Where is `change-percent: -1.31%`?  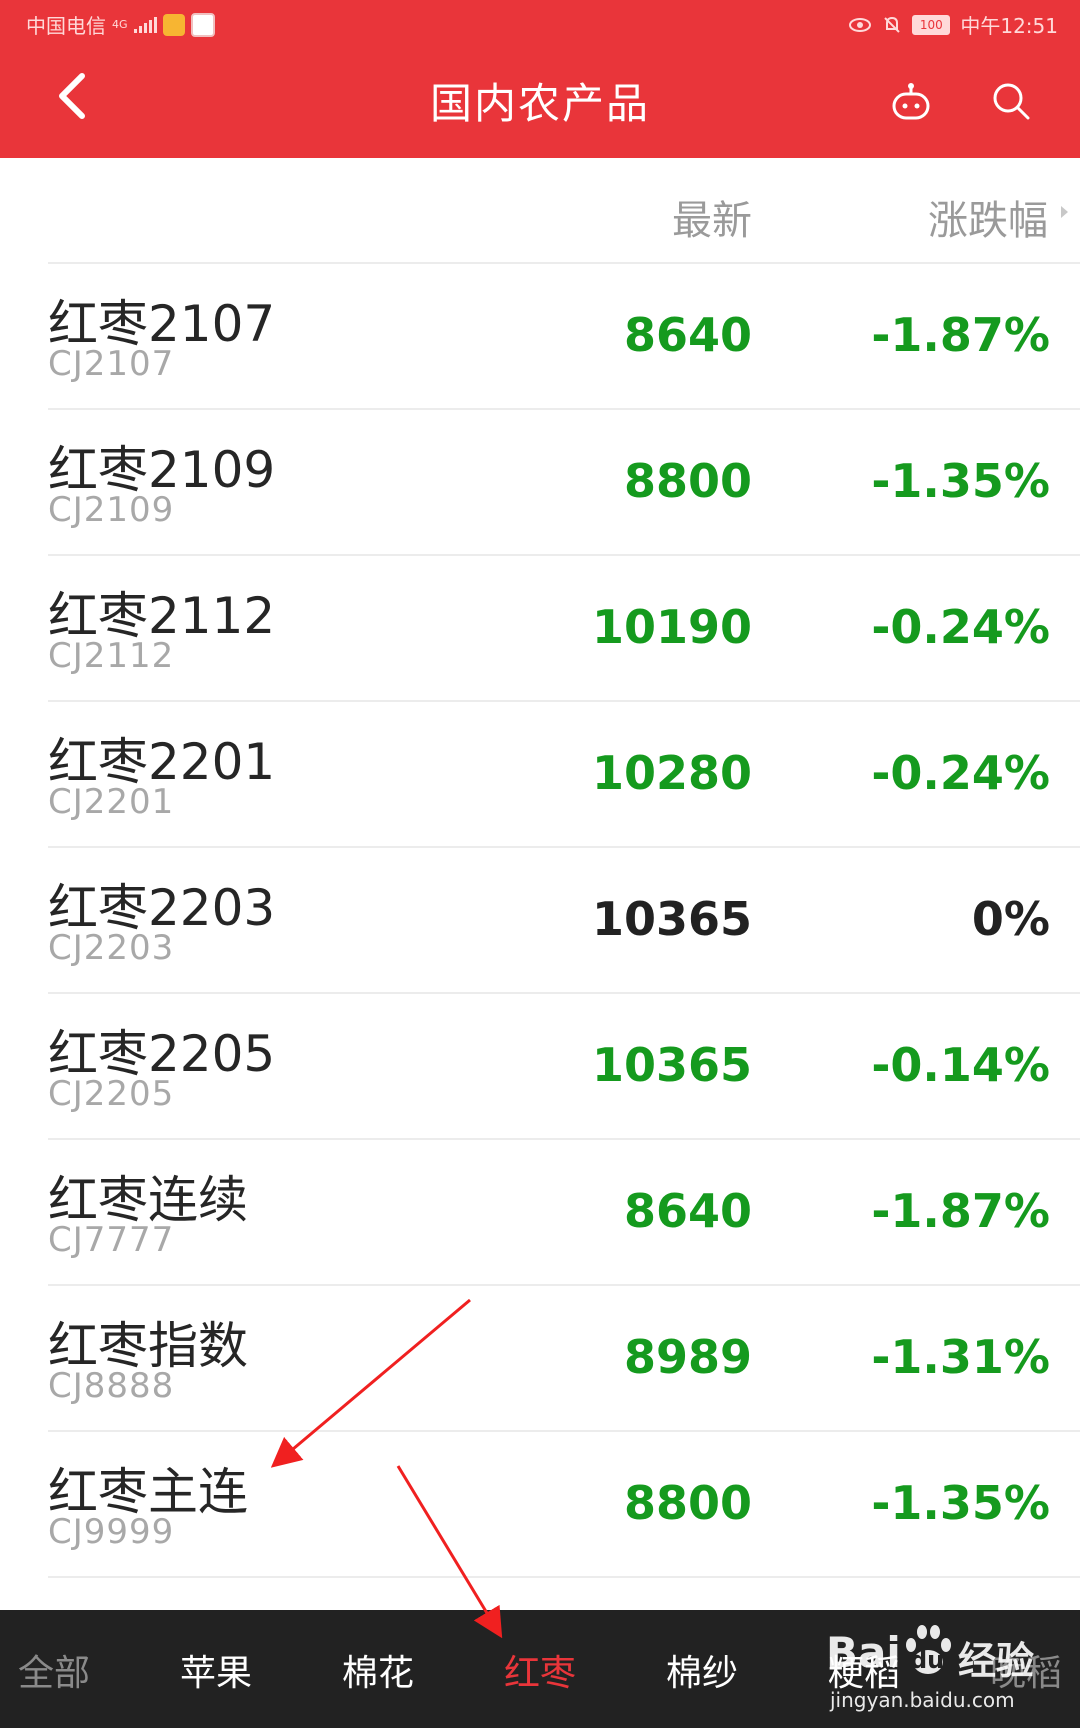 change-percent: -1.31% is located at coordinates (960, 1357).